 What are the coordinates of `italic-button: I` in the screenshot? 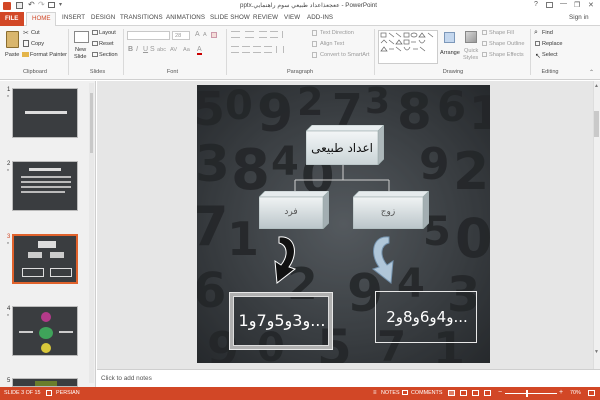 It's located at (137, 49).